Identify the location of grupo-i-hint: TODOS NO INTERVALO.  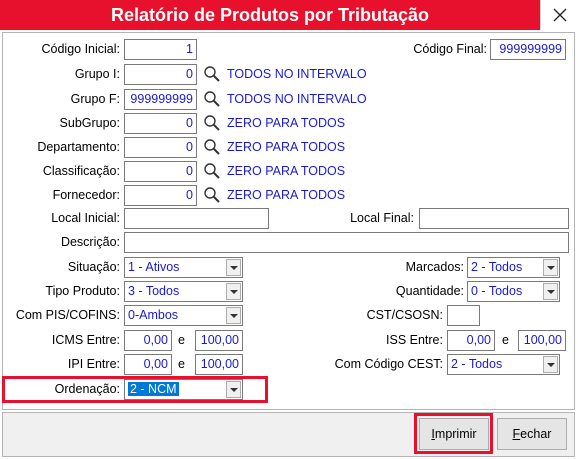
(297, 74).